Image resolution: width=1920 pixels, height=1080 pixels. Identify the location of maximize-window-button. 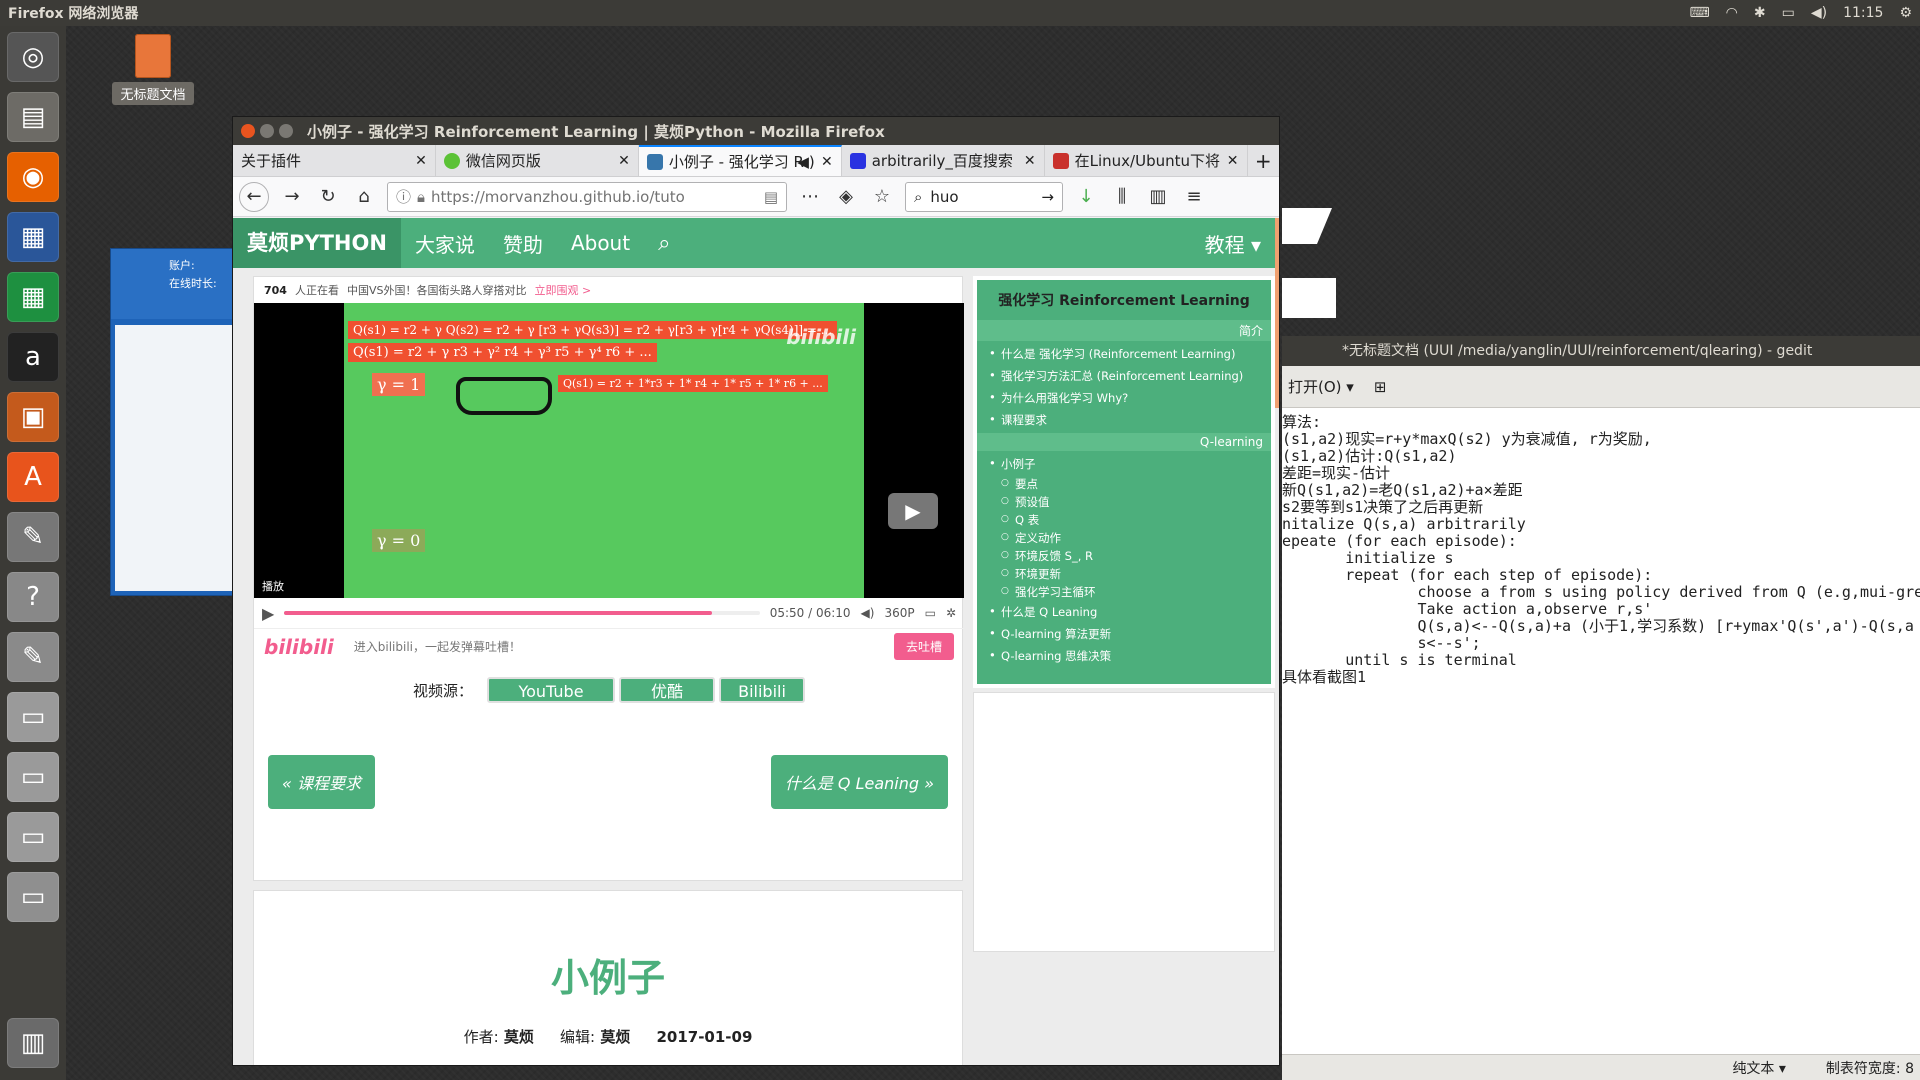
(286, 131).